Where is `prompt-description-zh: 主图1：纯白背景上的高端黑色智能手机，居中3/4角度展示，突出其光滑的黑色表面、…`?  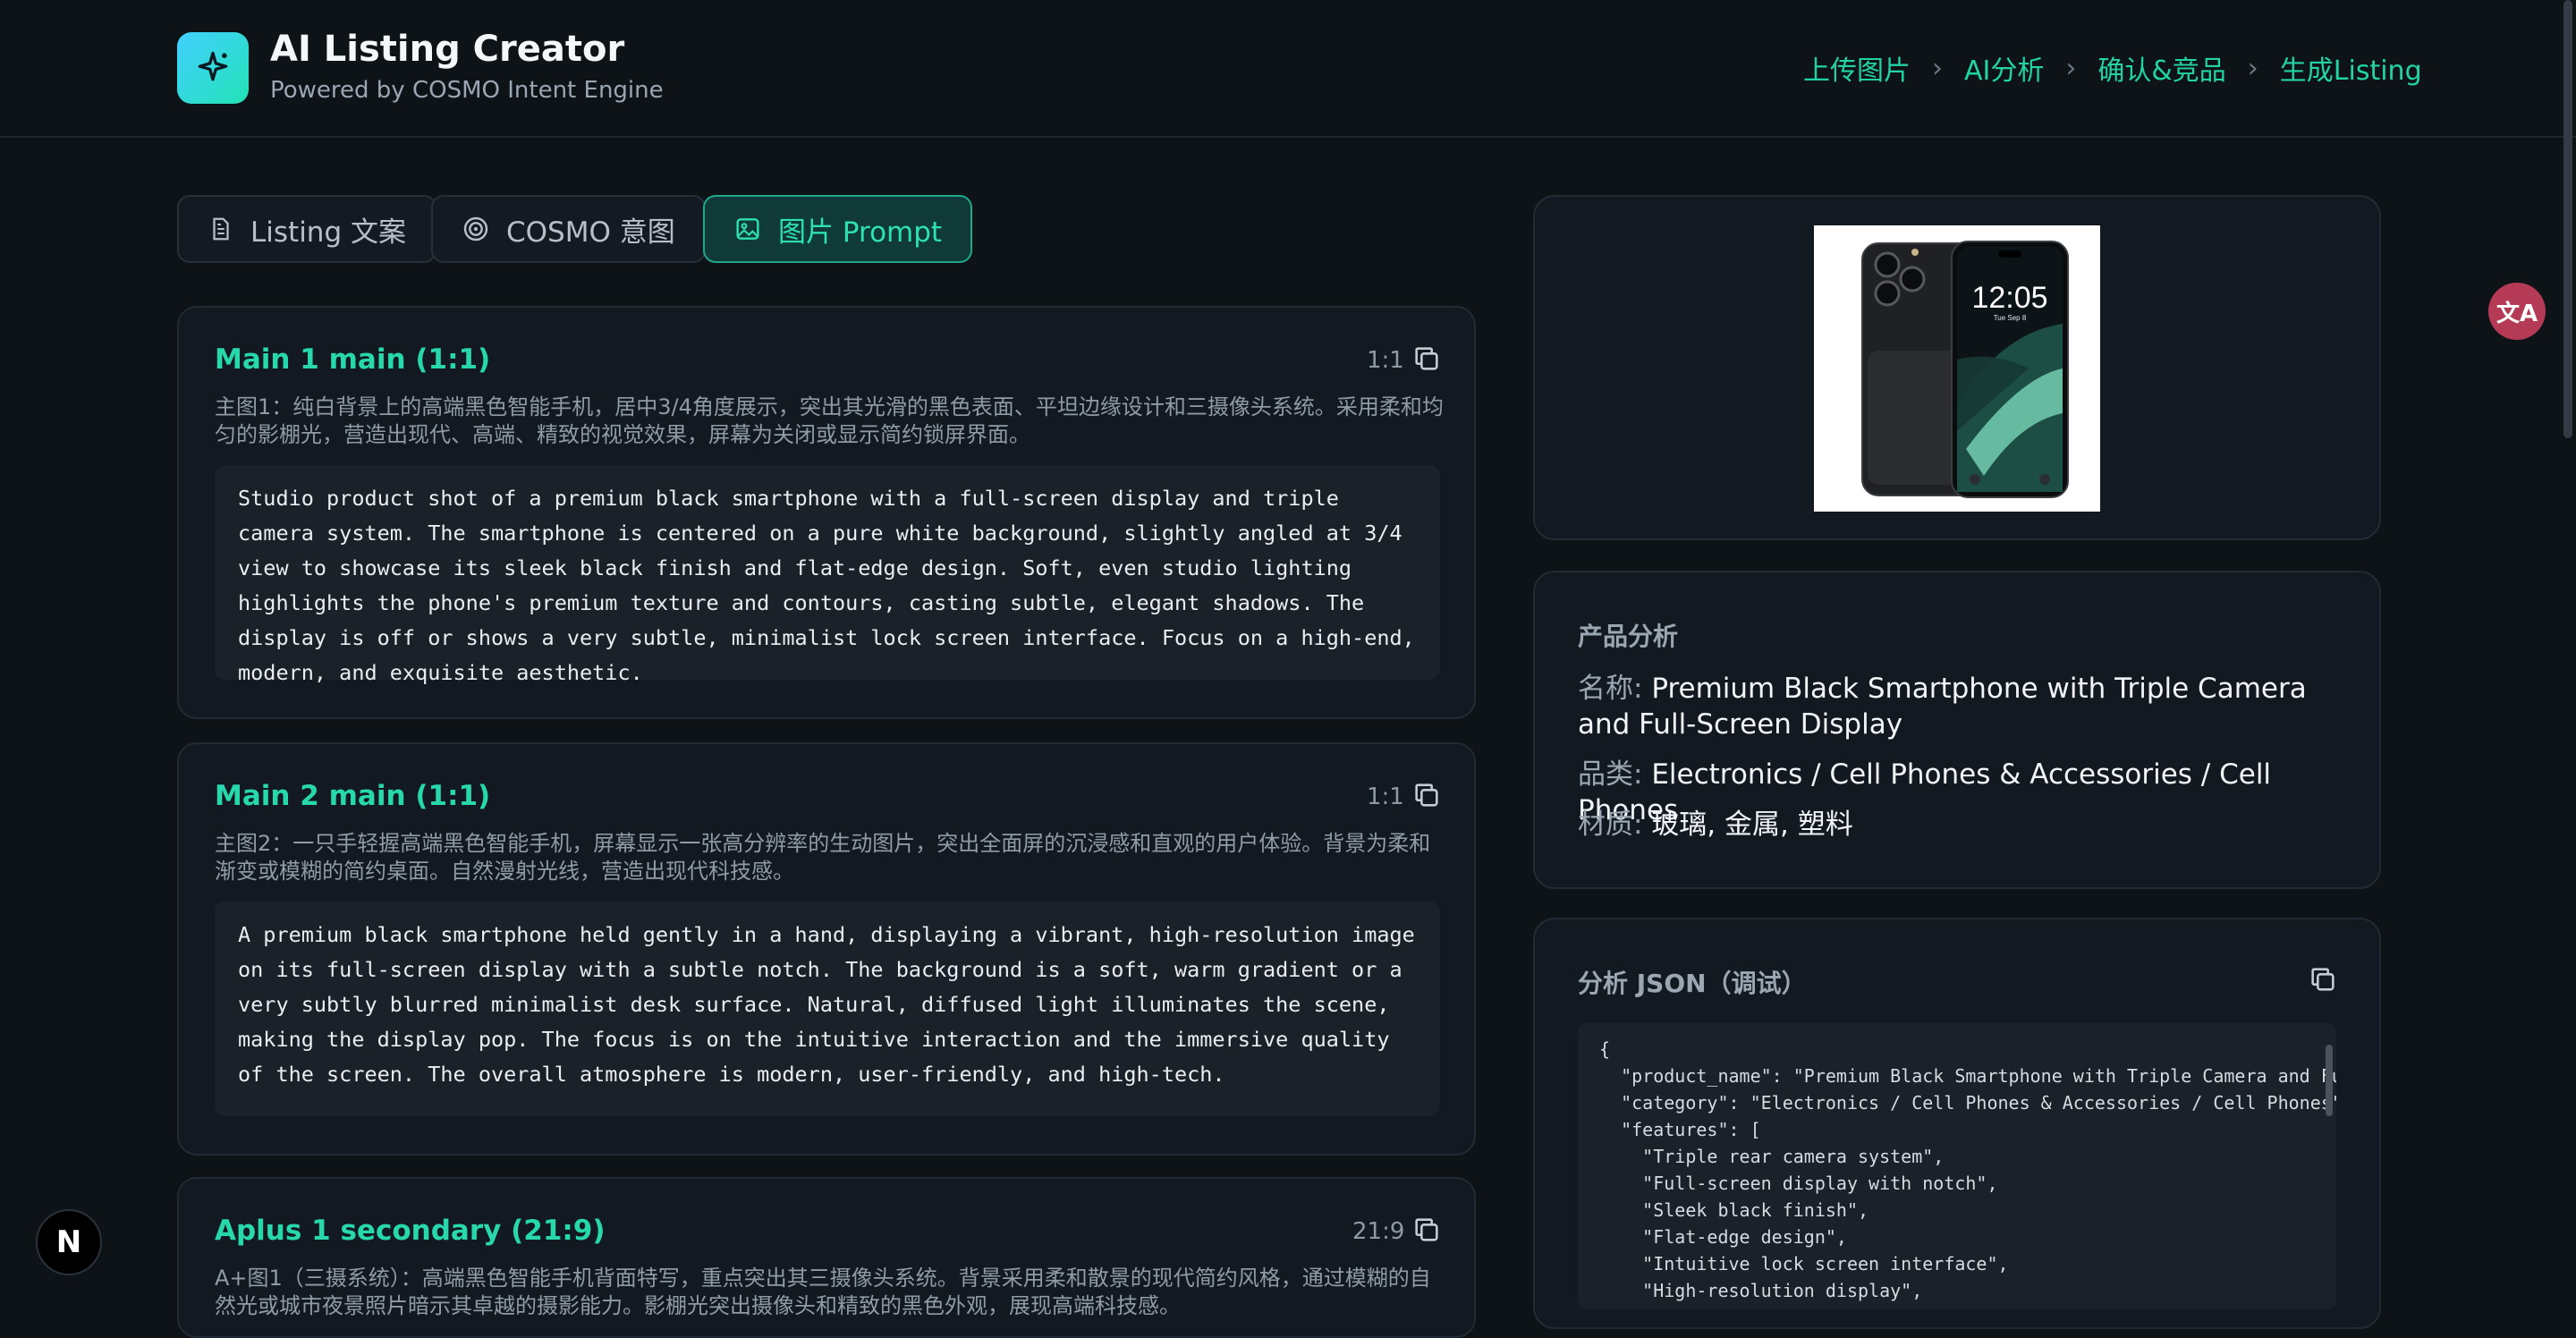 prompt-description-zh: 主图1：纯白背景上的高端黑色智能手机，居中3/4角度展示，突出其光滑的黑色表面、… is located at coordinates (829, 420).